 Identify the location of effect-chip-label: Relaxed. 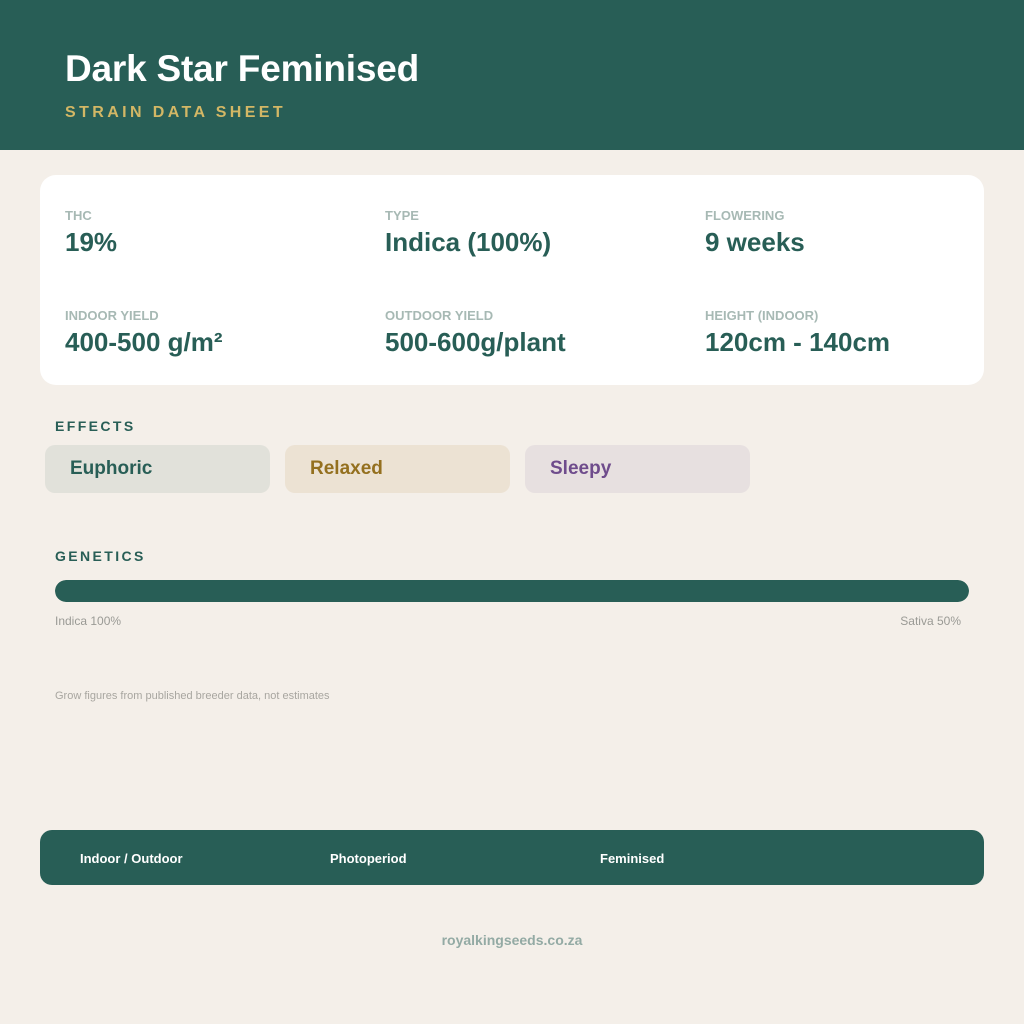
(346, 468).